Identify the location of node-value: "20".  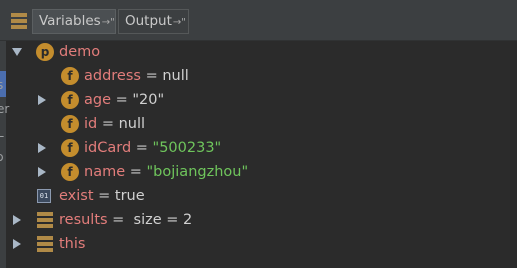
(148, 100).